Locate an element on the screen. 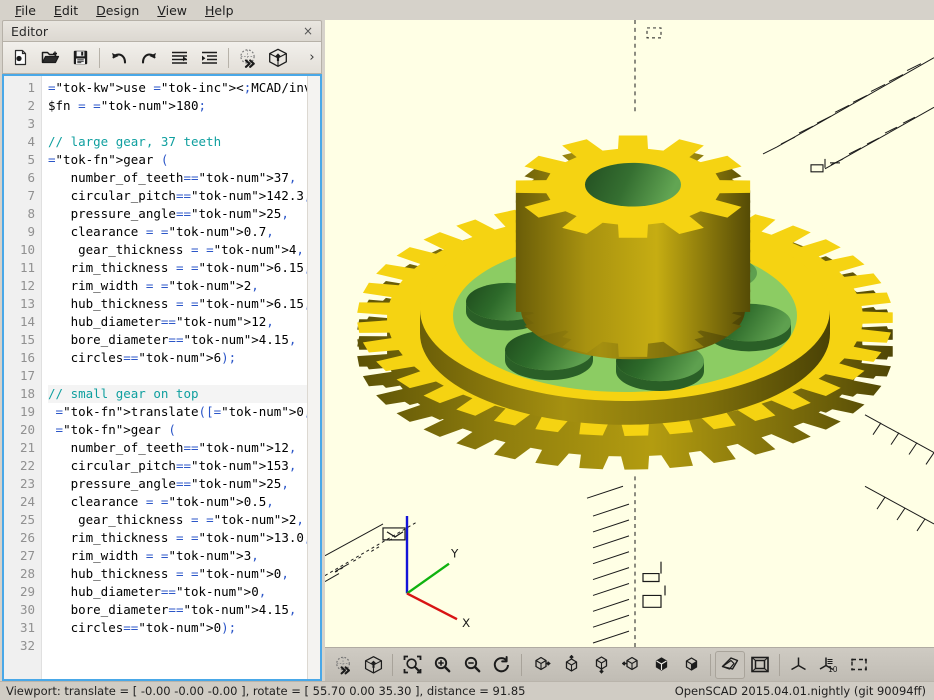 The height and width of the screenshot is (700, 934). code-line: hub_thickness = ="tok-num">6.15, is located at coordinates (184, 304).